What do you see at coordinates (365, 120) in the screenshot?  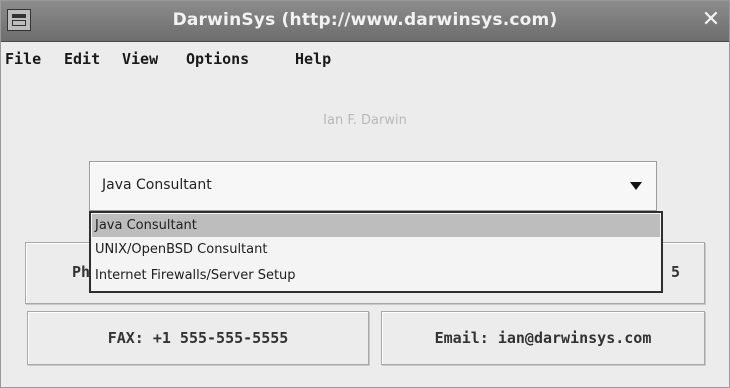 I see `name-label: Ian F. Darwin` at bounding box center [365, 120].